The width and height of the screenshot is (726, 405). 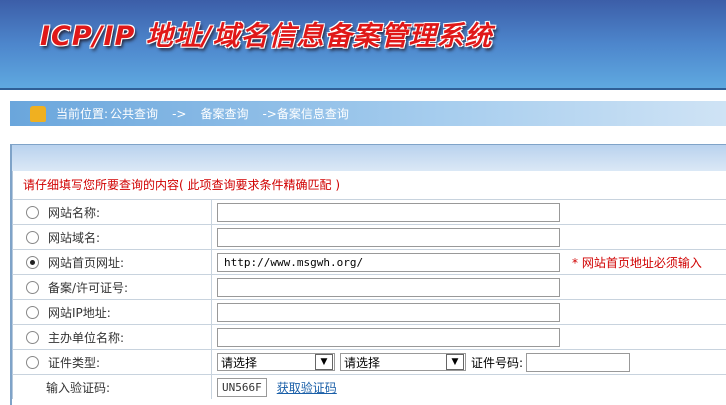 I want to click on required-hint: * 网站首页地址必须输入, so click(x=637, y=262).